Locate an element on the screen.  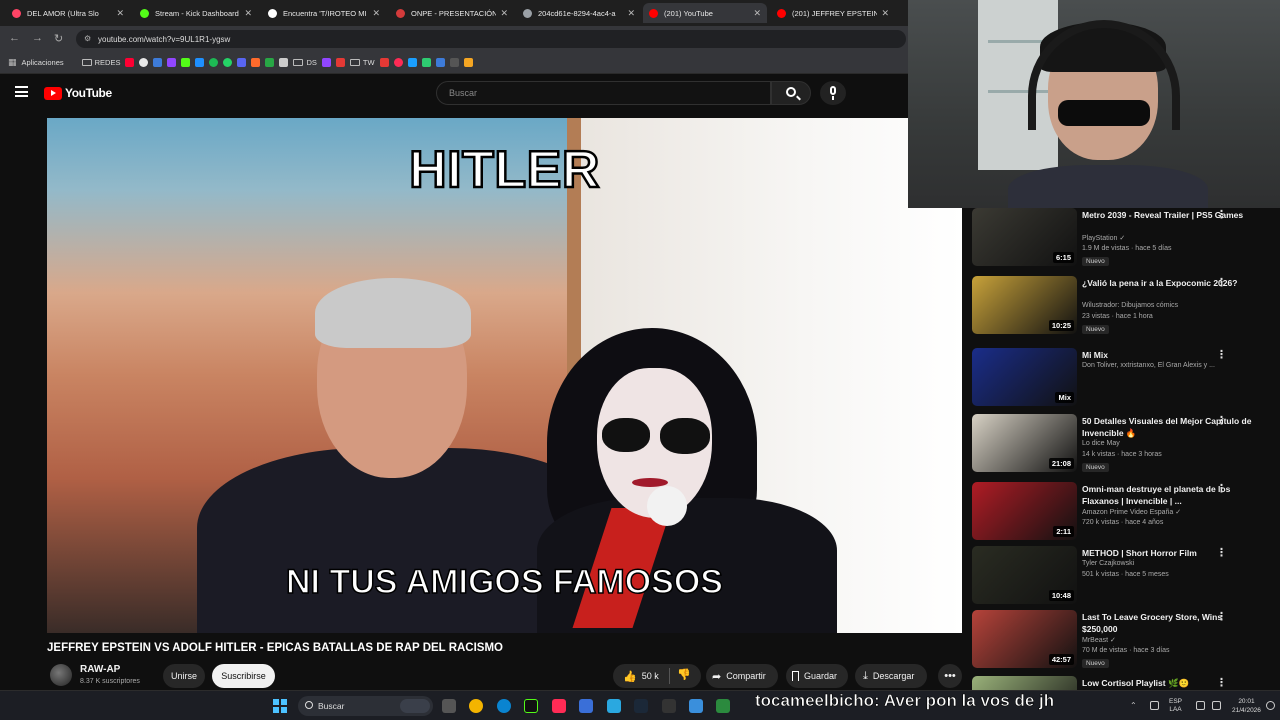
bookmark-folder-redes: REDES is located at coordinates (100, 62).